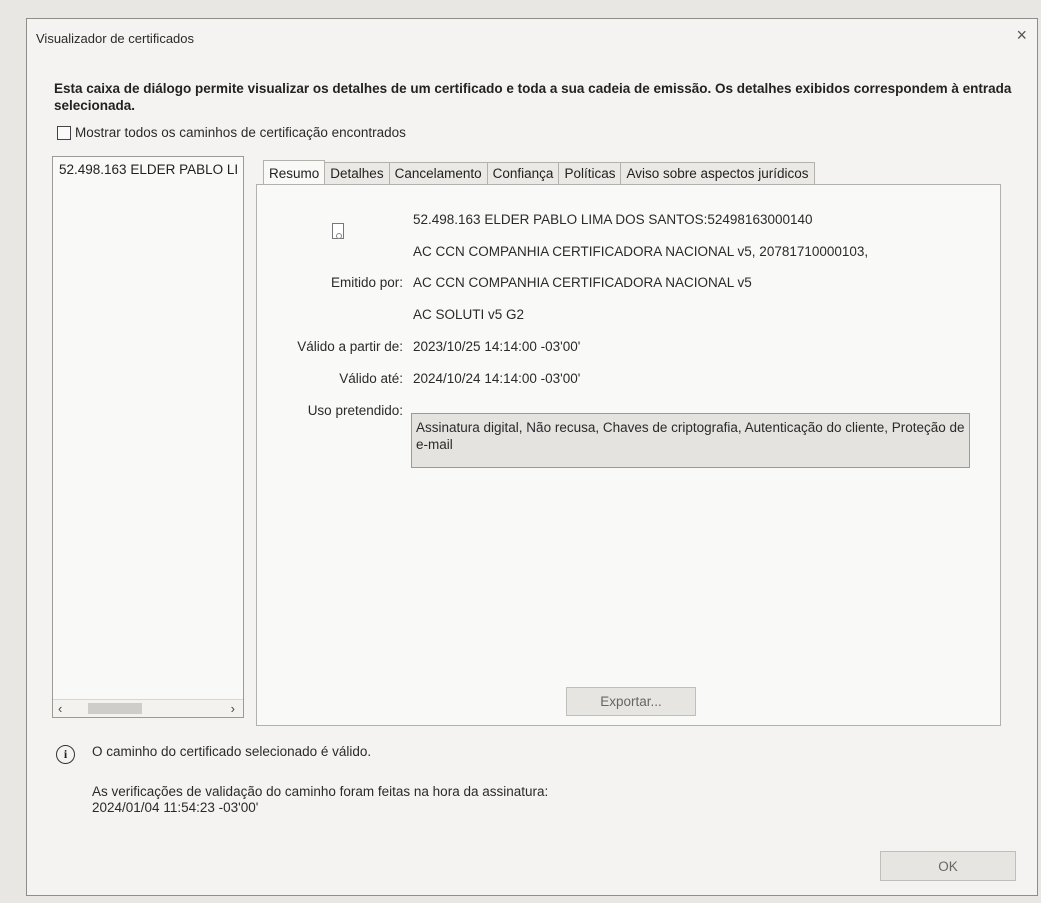 The width and height of the screenshot is (1041, 903). Describe the element at coordinates (148, 708) in the screenshot. I see `horizontal-scrollbar: ‹ ›` at that location.